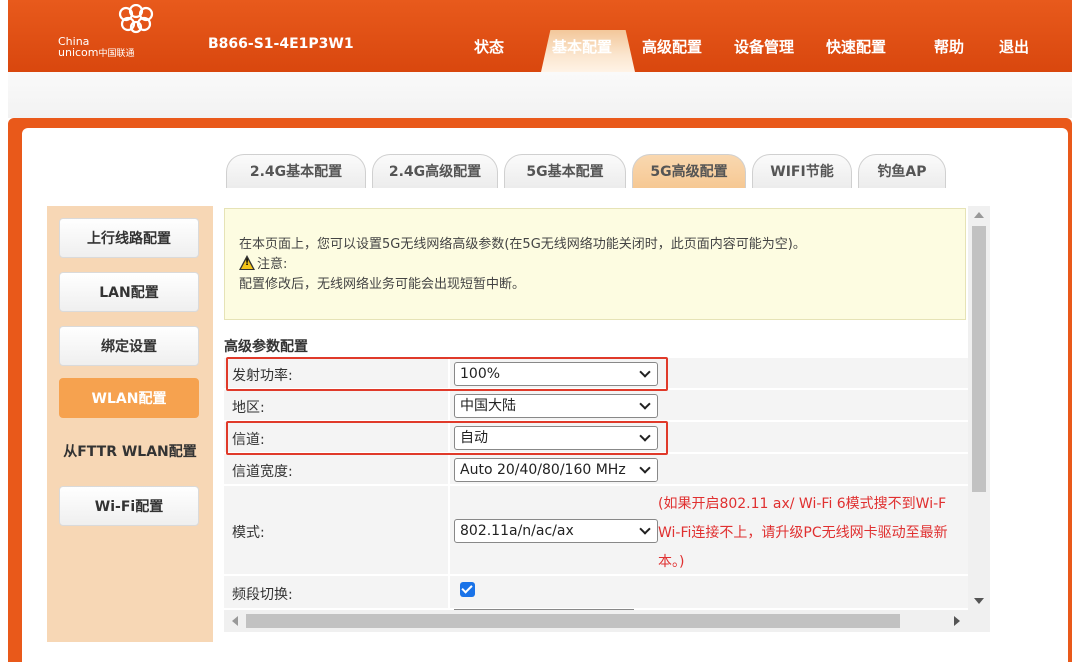 This screenshot has width=1080, height=662. What do you see at coordinates (435, 171) in the screenshot?
I see `tab-24g-advanced: 2.4G高级配置` at bounding box center [435, 171].